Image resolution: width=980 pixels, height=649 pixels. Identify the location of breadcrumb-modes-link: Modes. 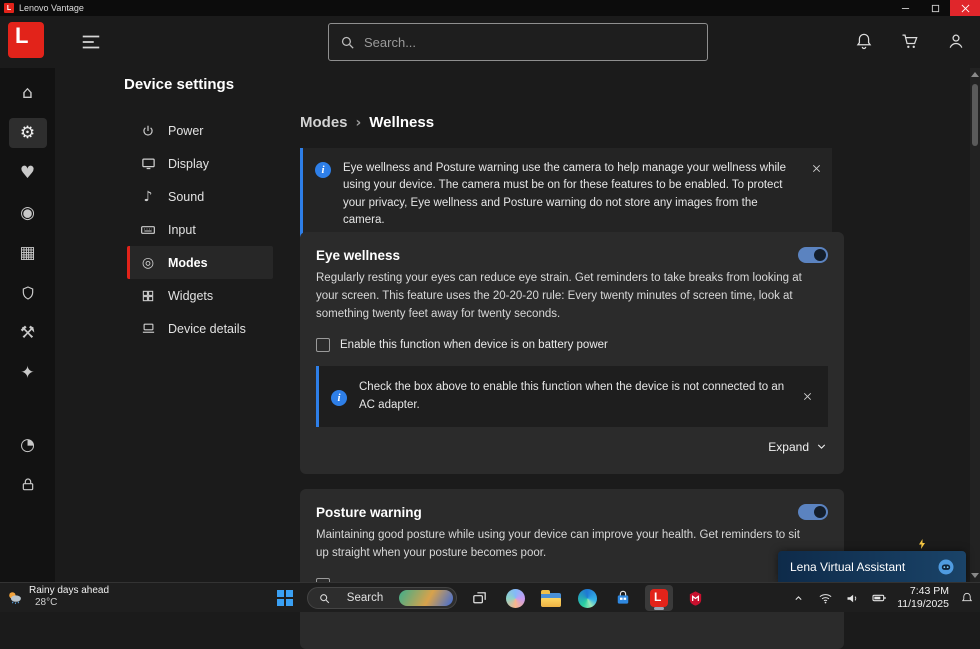
(324, 122).